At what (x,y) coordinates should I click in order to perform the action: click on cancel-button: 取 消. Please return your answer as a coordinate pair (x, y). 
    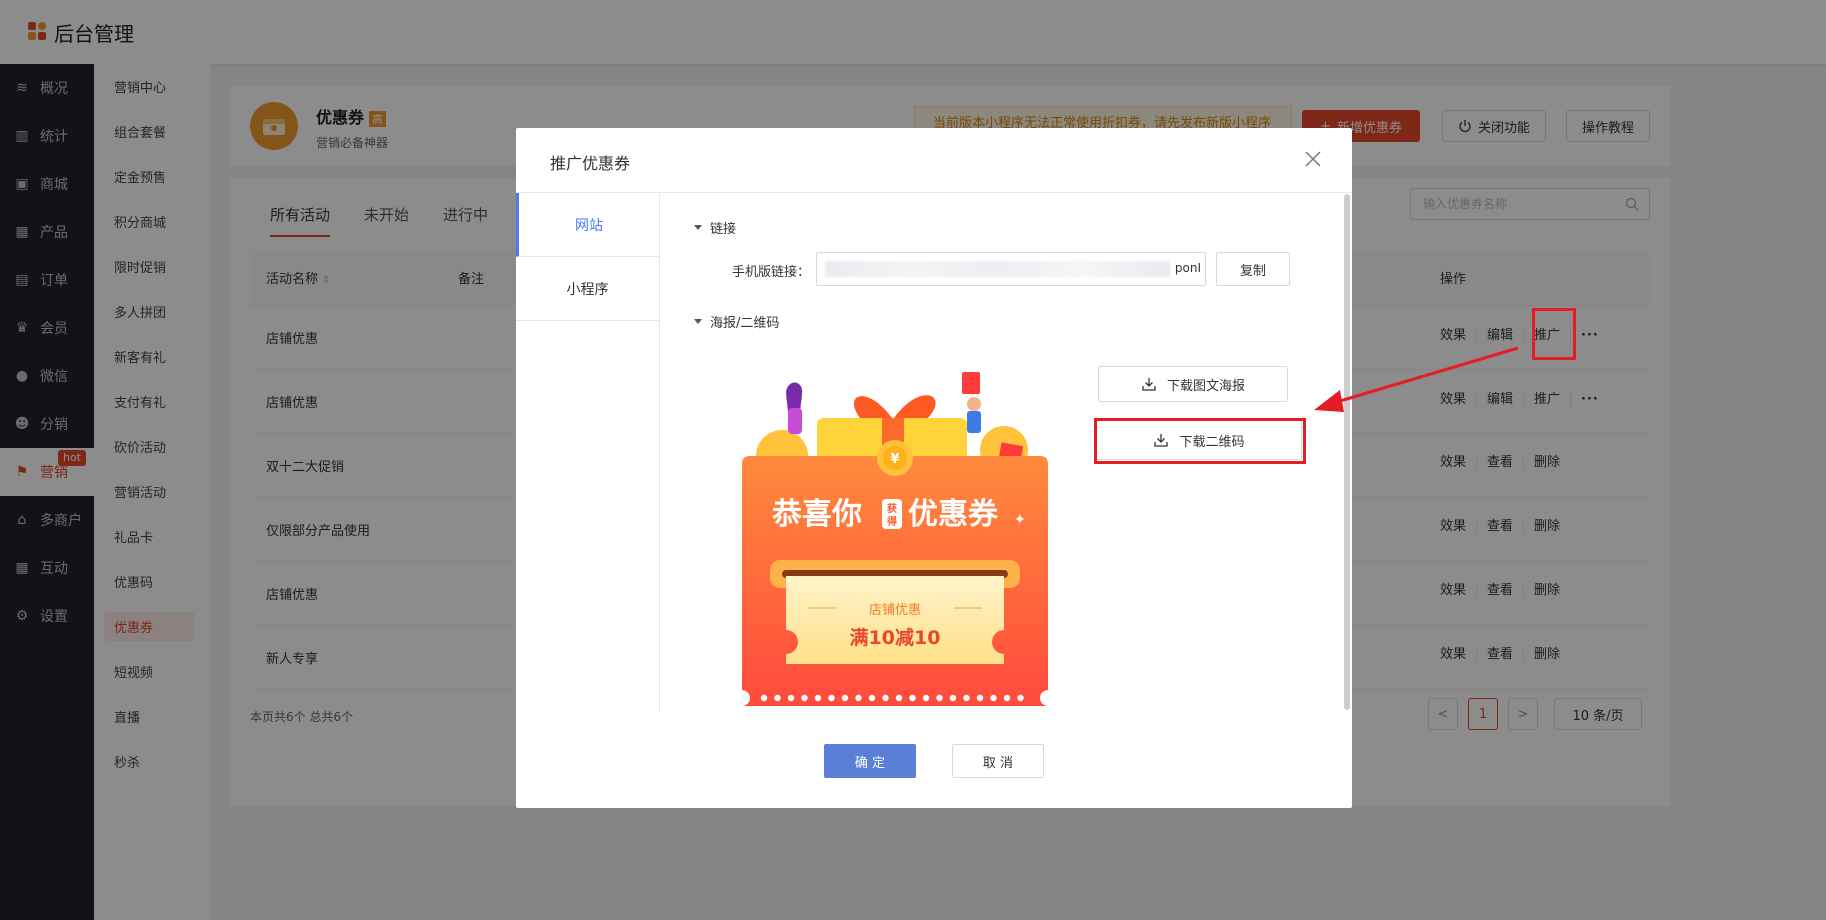
    Looking at the image, I should click on (998, 761).